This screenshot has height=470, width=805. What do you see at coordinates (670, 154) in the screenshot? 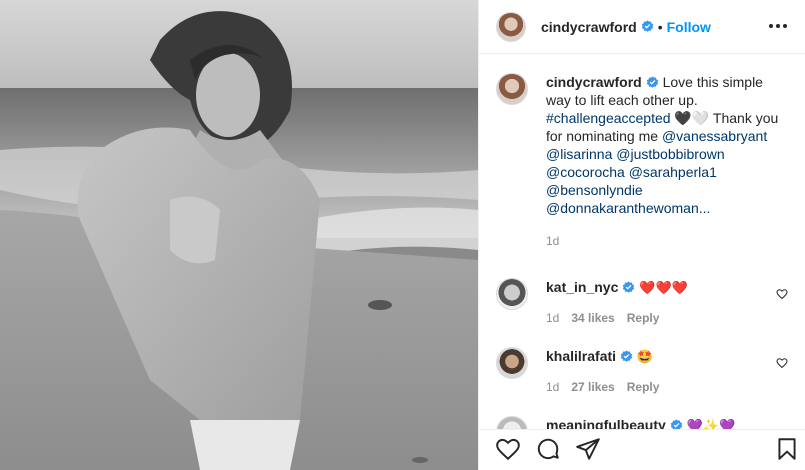
I see `mention-link: @justbobbibrown` at bounding box center [670, 154].